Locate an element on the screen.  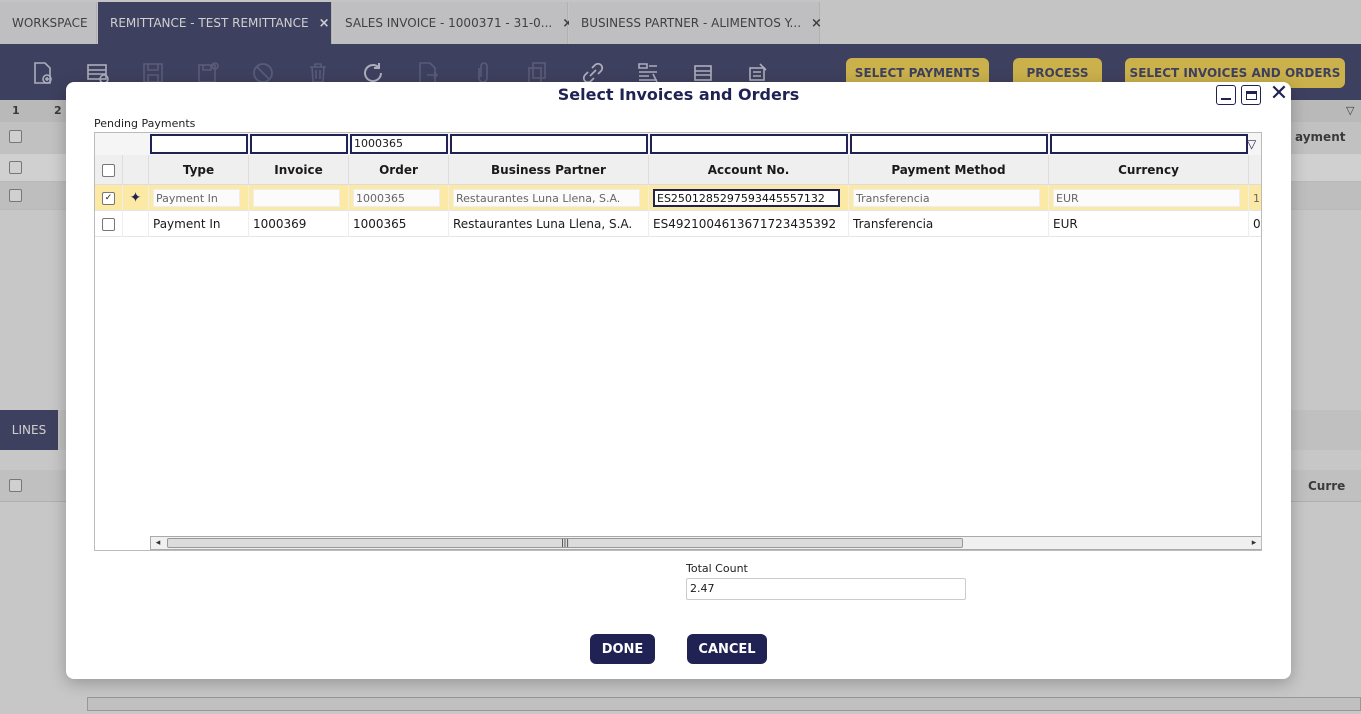
filter-payment-method is located at coordinates (949, 144).